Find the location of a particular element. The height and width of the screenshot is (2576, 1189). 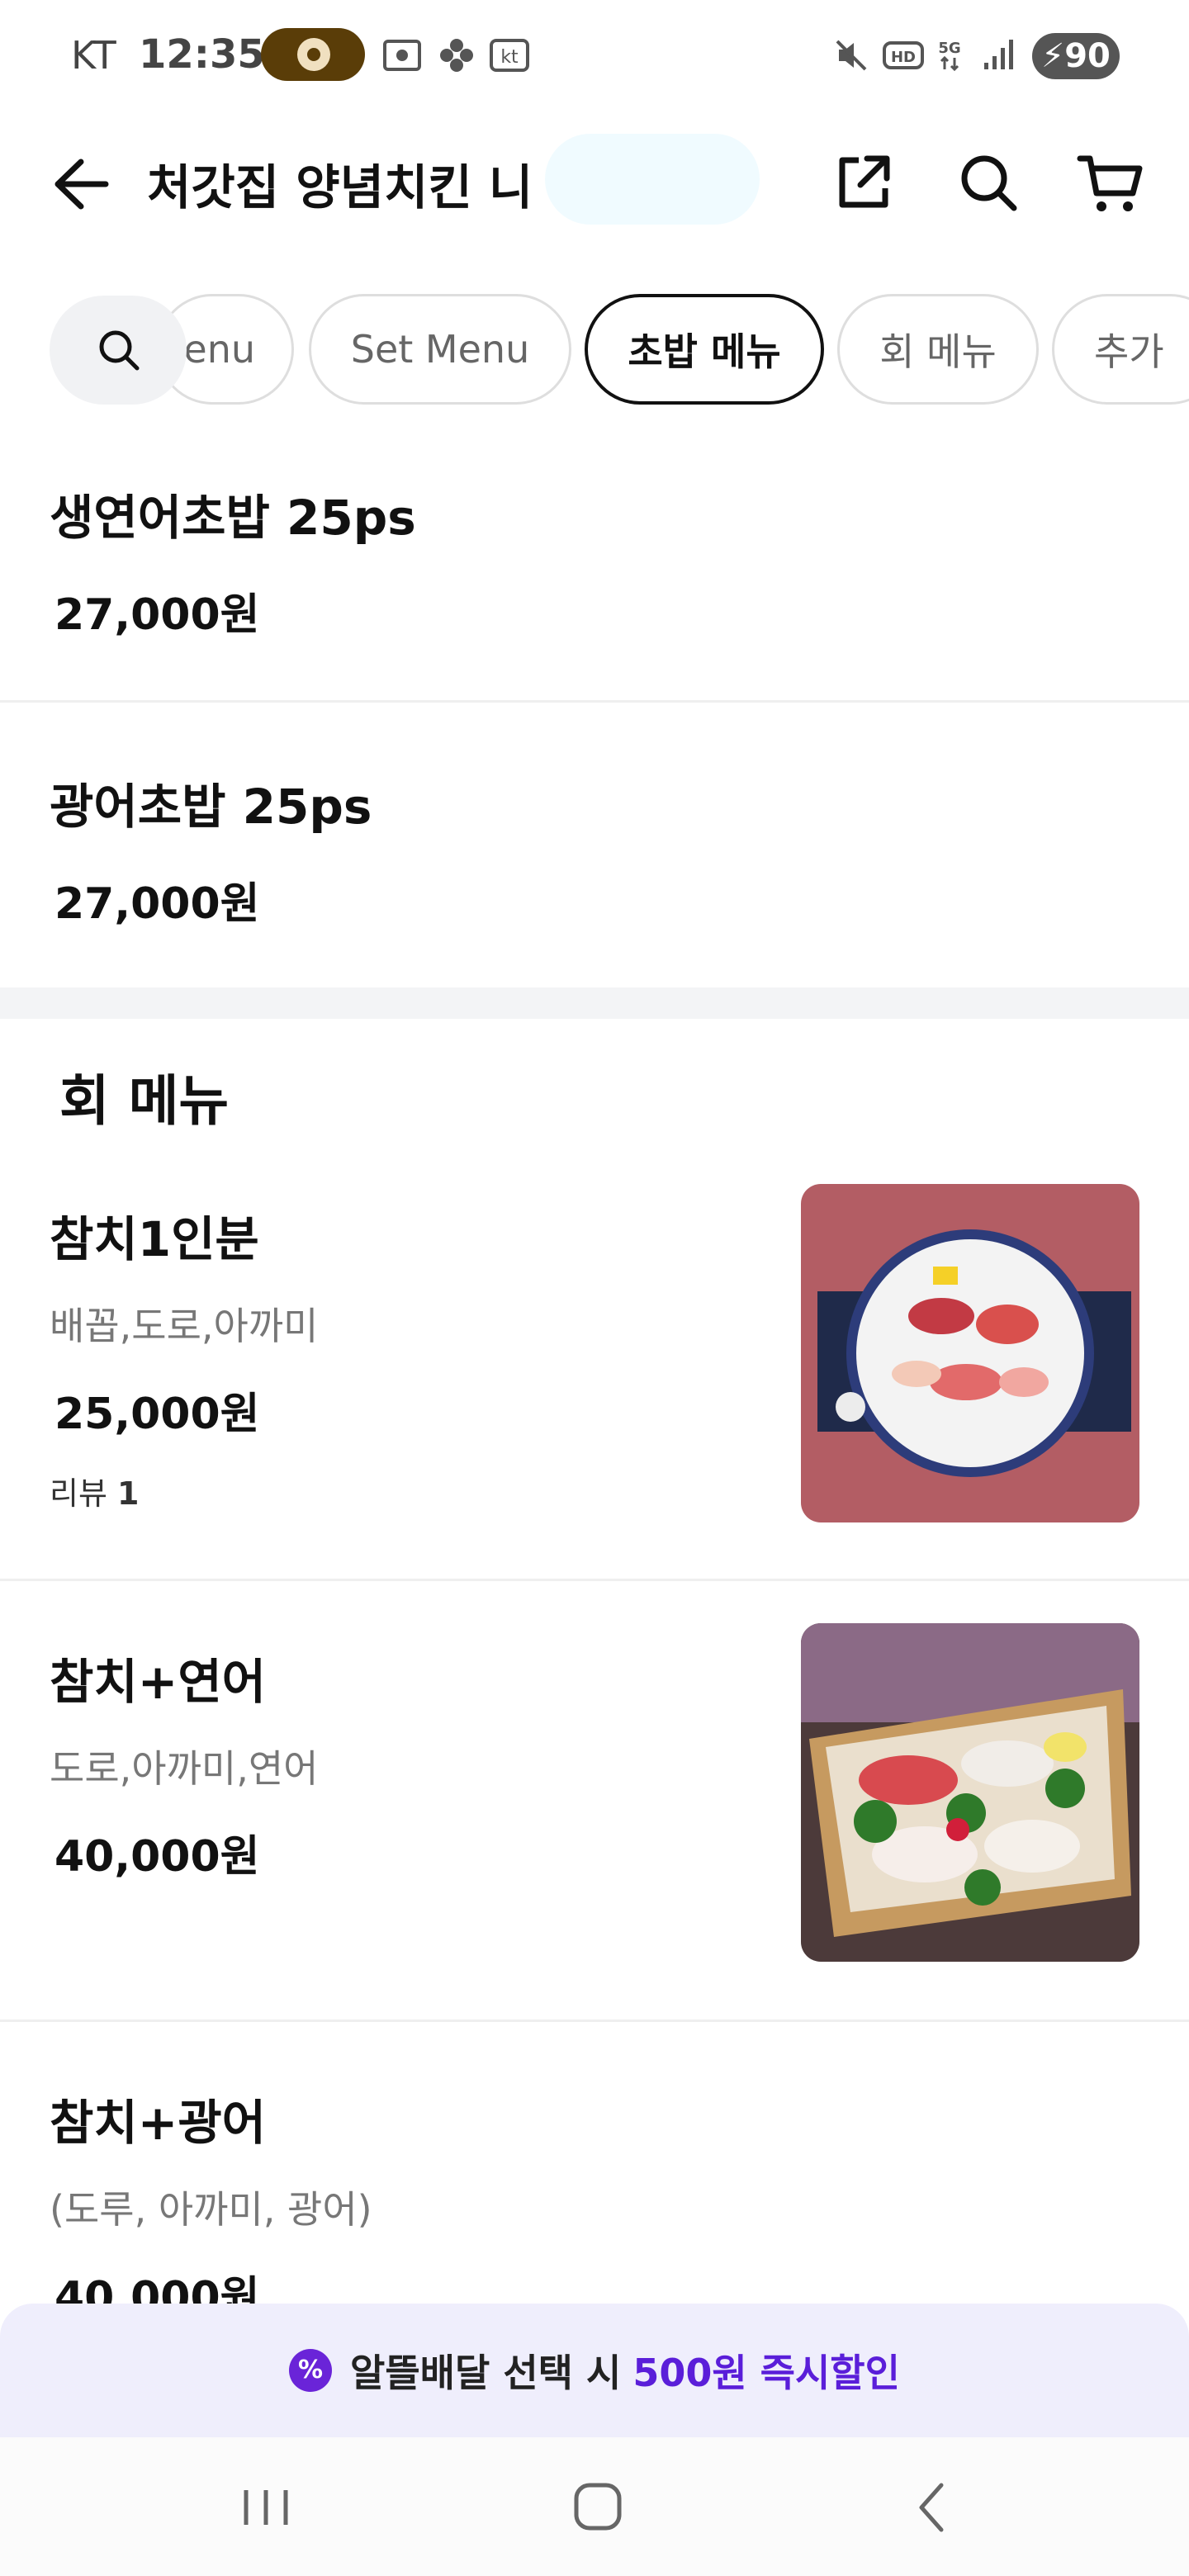

system-nav-bar is located at coordinates (594, 2506).